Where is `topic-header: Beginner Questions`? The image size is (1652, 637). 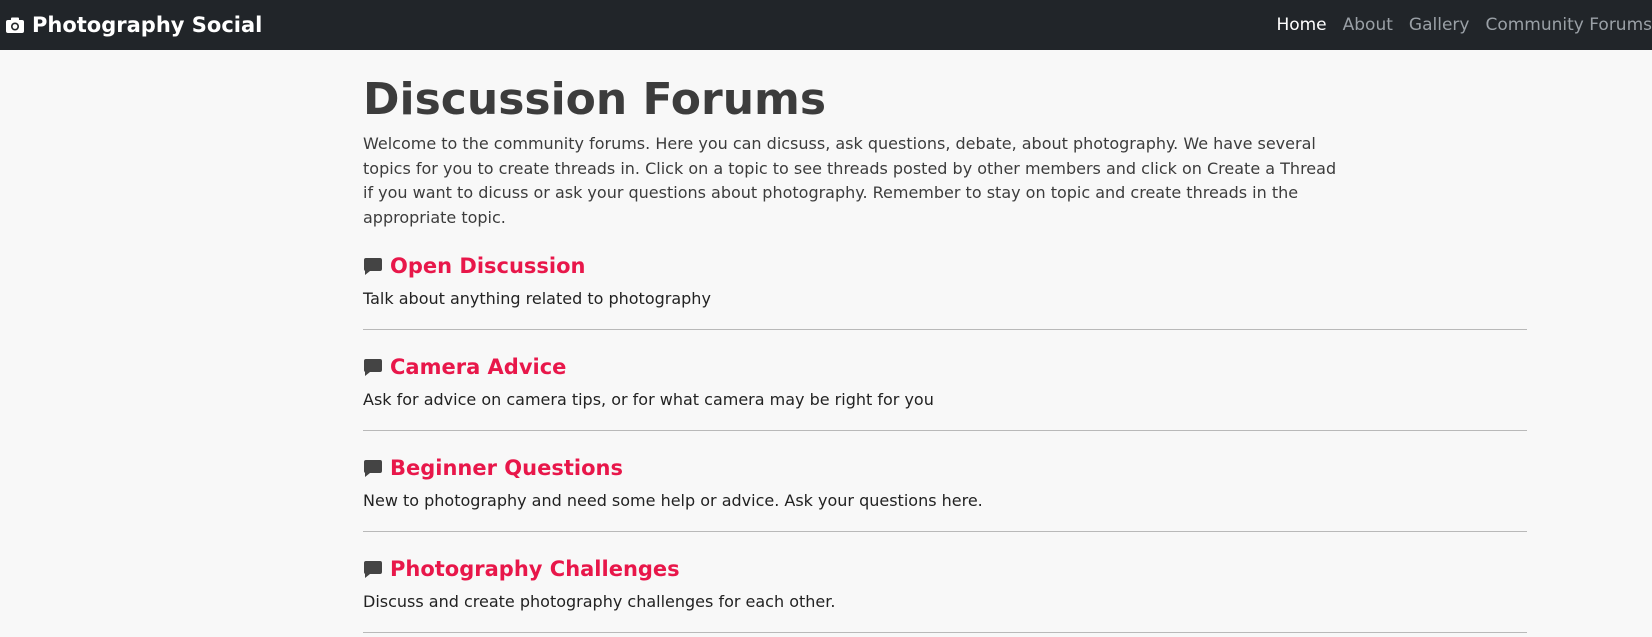 topic-header: Beginner Questions is located at coordinates (945, 468).